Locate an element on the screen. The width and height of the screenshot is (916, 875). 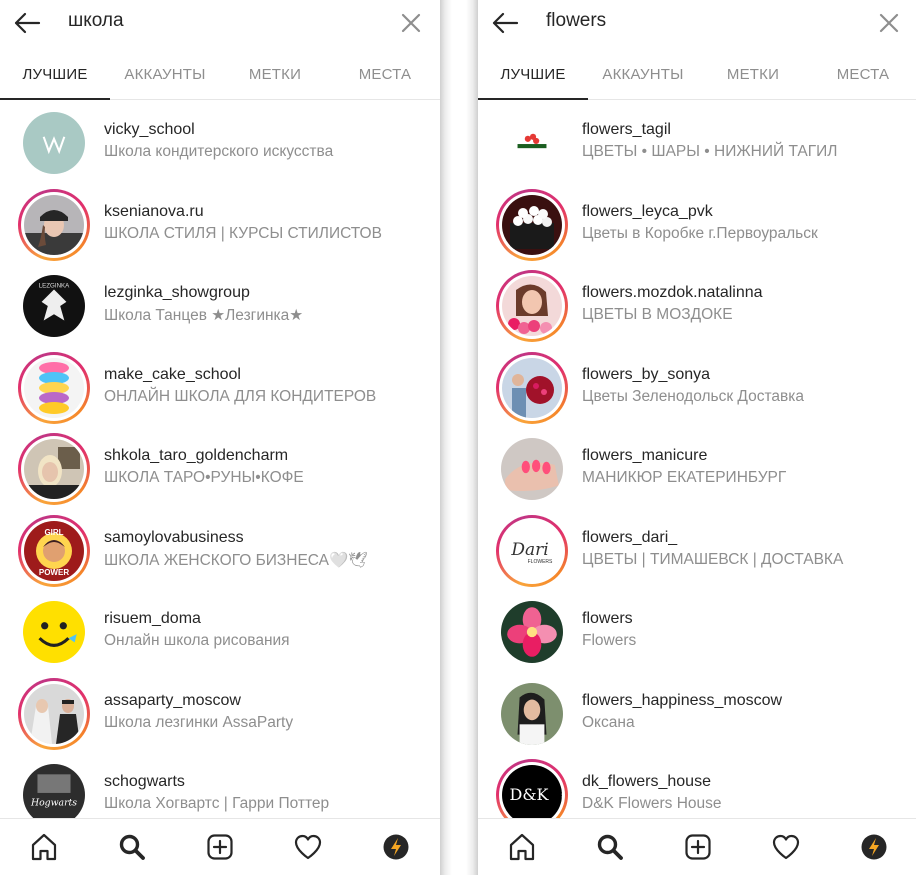
profile-avatar-icon is located at coordinates (396, 847).